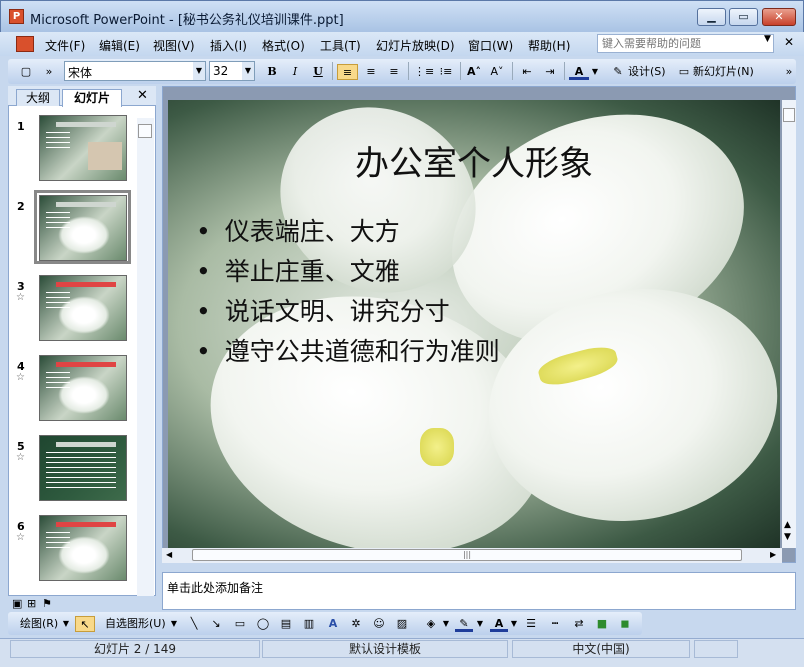 This screenshot has width=804, height=667. What do you see at coordinates (25, 44) in the screenshot?
I see `document-menu-icon` at bounding box center [25, 44].